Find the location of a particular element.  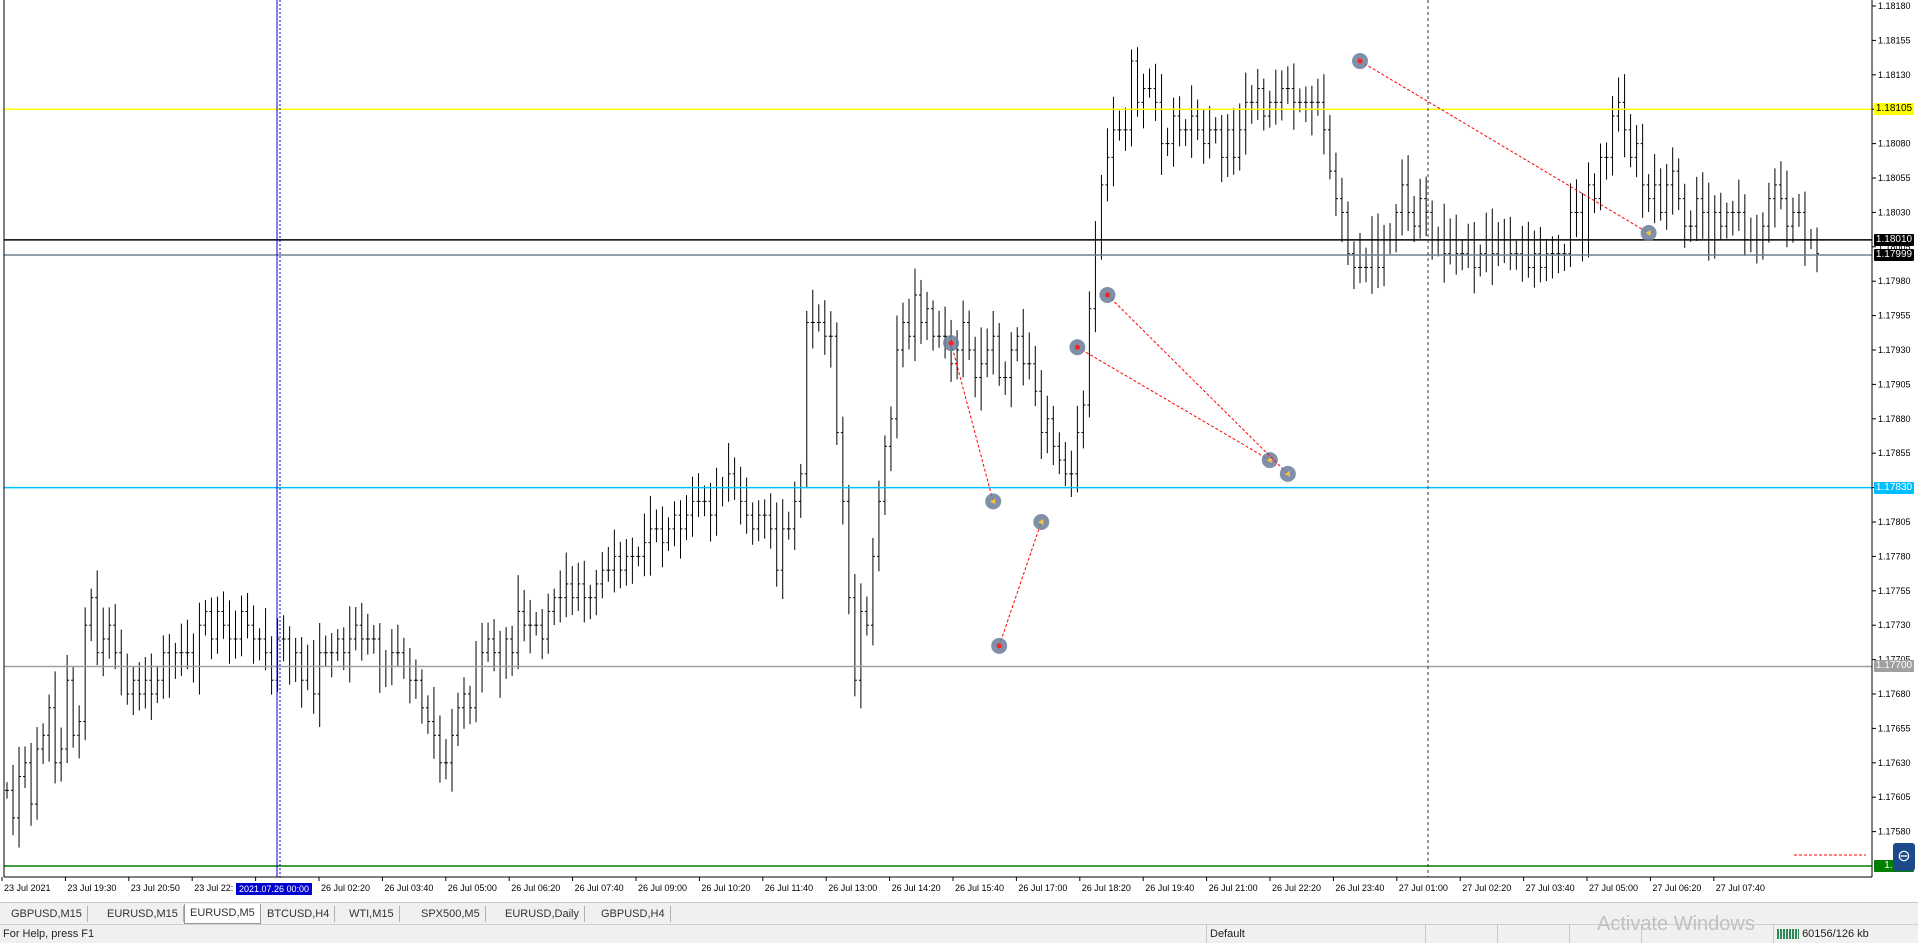

x-tick-label: 23 Jul 19:30 is located at coordinates (91, 888).